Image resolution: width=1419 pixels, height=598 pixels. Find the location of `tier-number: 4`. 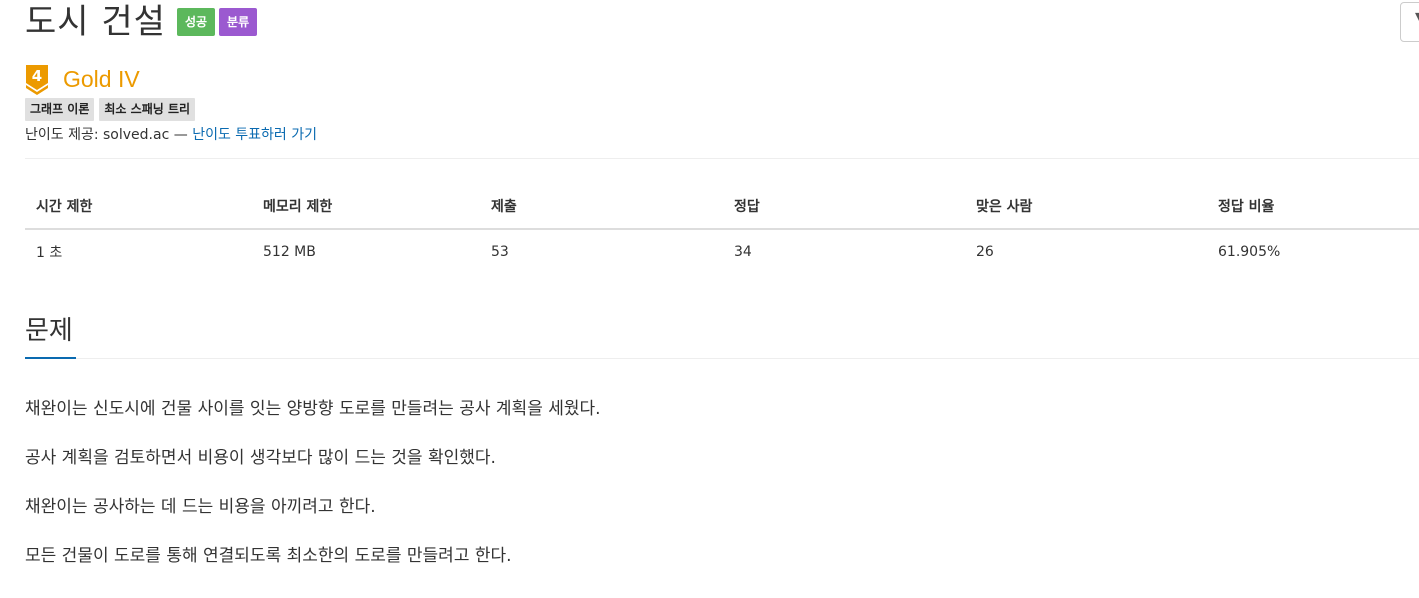

tier-number: 4 is located at coordinates (37, 76).